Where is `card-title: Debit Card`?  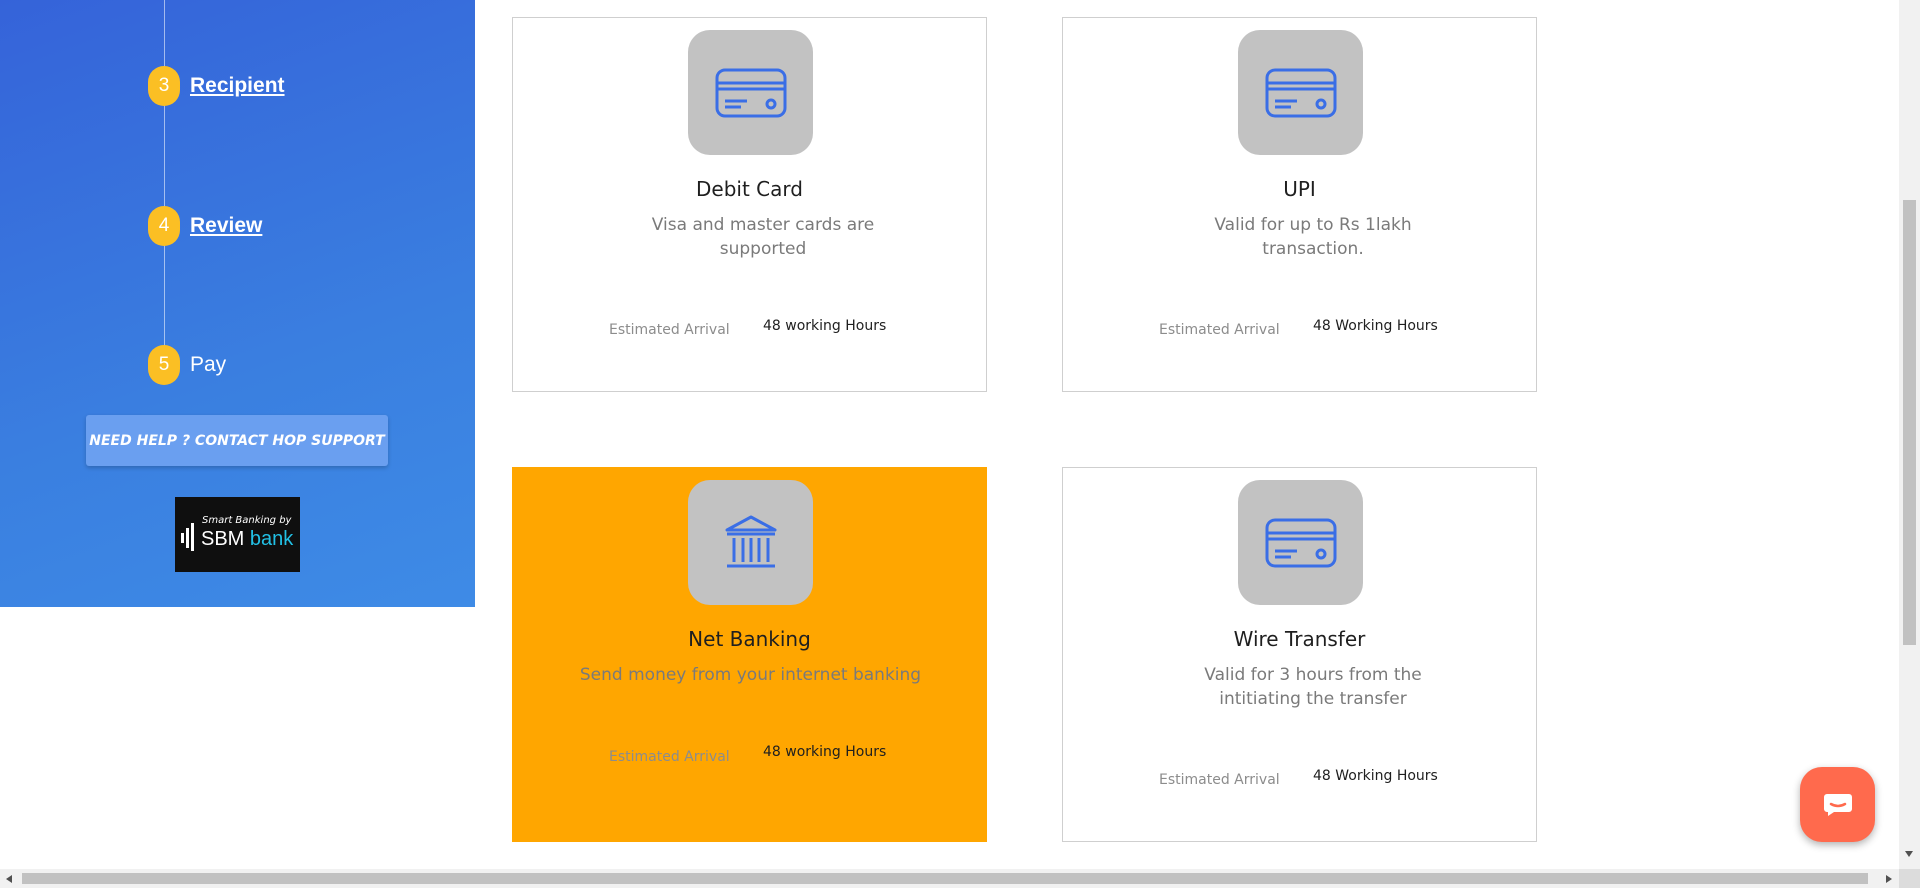
card-title: Debit Card is located at coordinates (749, 189).